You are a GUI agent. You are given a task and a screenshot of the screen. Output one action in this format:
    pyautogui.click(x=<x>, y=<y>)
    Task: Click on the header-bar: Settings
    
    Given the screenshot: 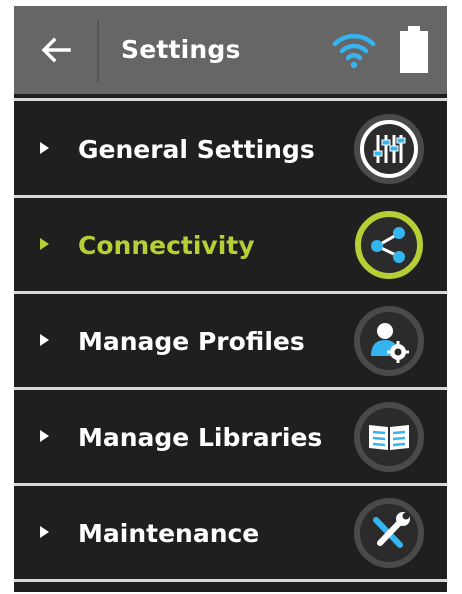 What is the action you would take?
    pyautogui.click(x=230, y=50)
    